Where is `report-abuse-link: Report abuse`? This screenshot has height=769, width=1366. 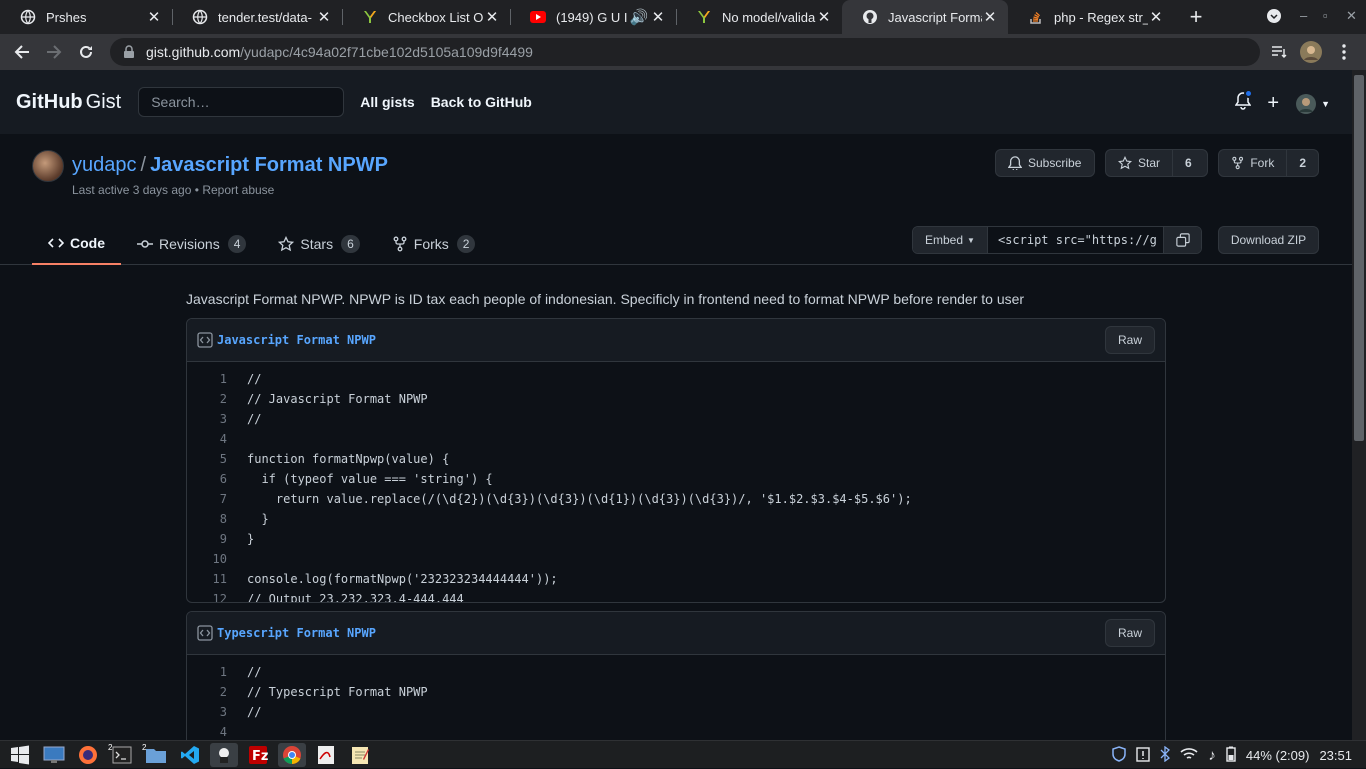 report-abuse-link: Report abuse is located at coordinates (238, 190).